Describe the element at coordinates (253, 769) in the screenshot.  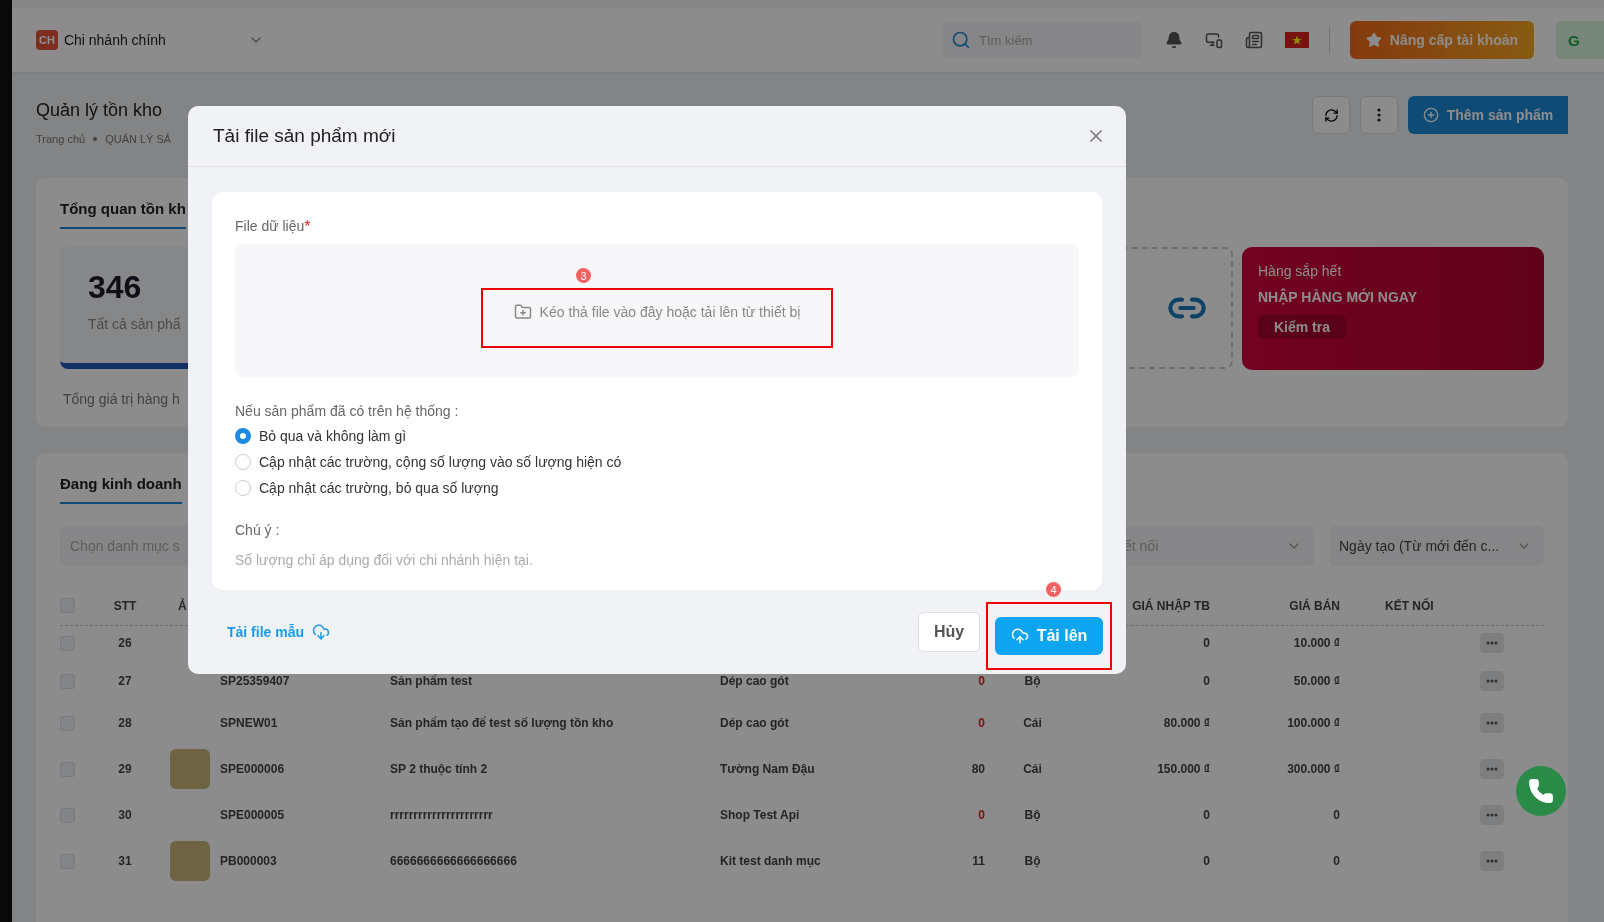
I see `table-cell-text: SPE000006` at that location.